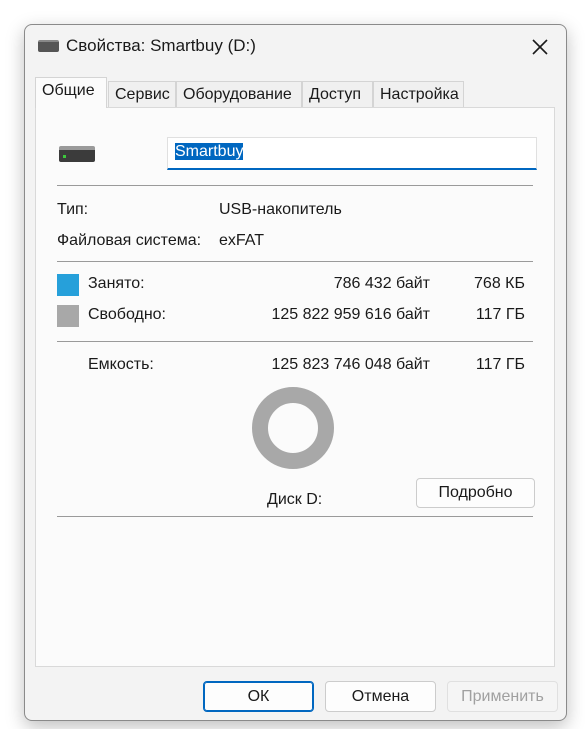 This screenshot has height=729, width=585. I want to click on volume-name-text: Smartbuy, so click(209, 151).